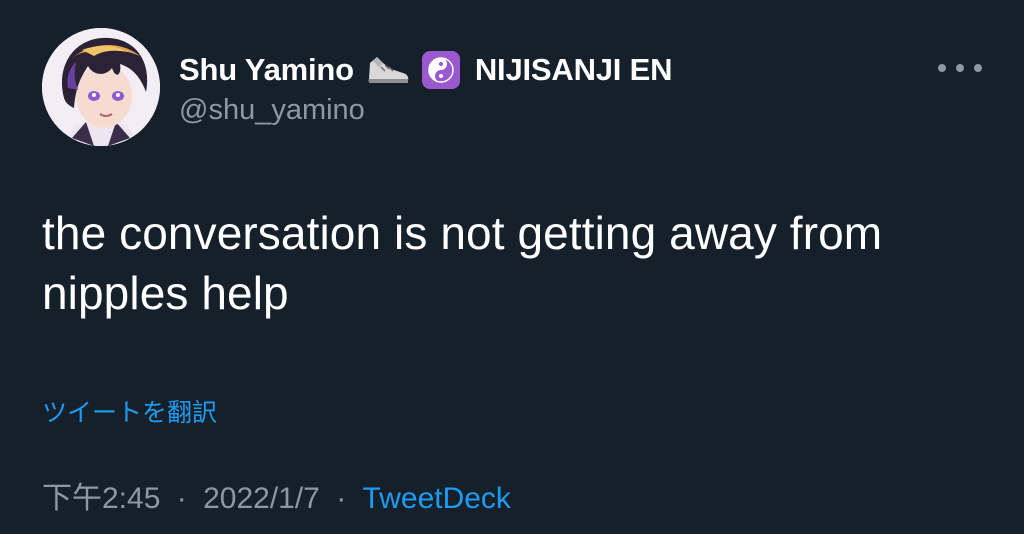 This screenshot has height=534, width=1024. Describe the element at coordinates (129, 411) in the screenshot. I see `translate-tweet-link: ツイートを翻訳` at that location.